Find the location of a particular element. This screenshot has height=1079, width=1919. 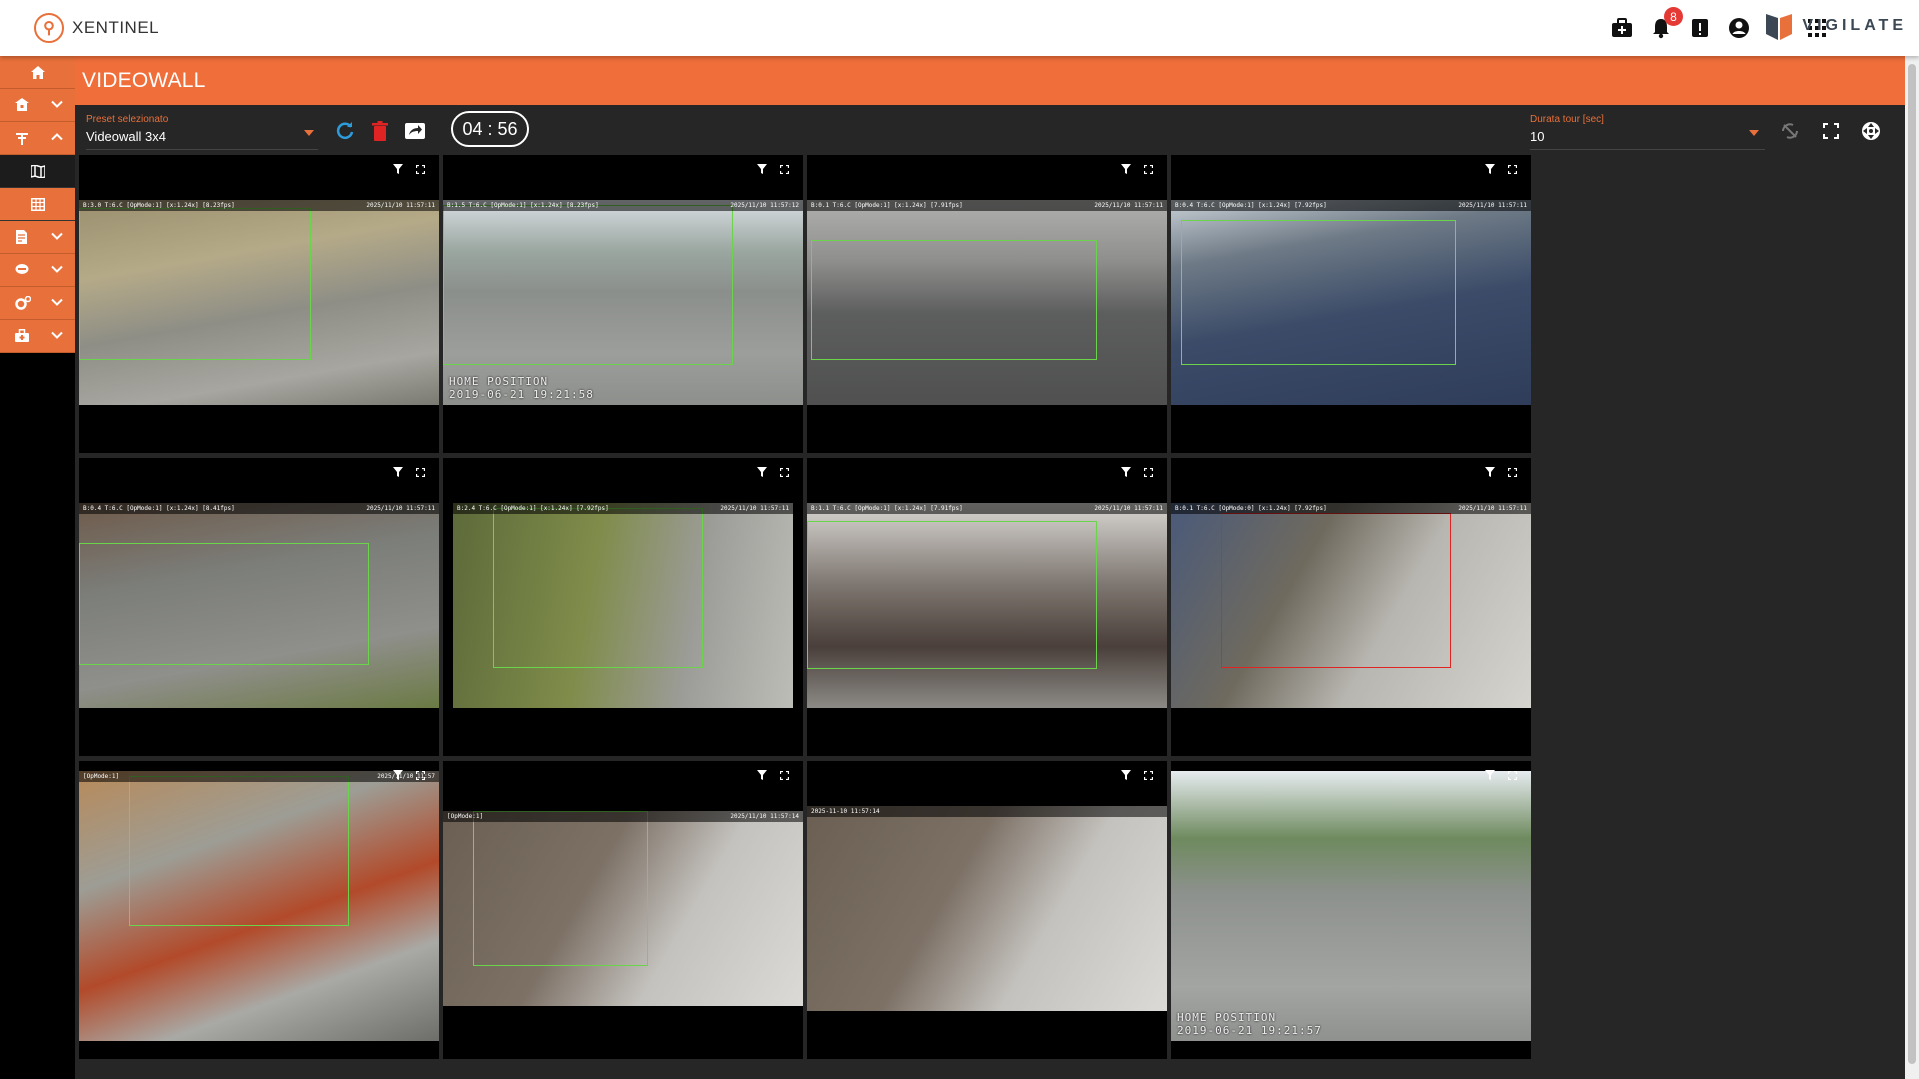

sidebar-item-map is located at coordinates (37, 171).